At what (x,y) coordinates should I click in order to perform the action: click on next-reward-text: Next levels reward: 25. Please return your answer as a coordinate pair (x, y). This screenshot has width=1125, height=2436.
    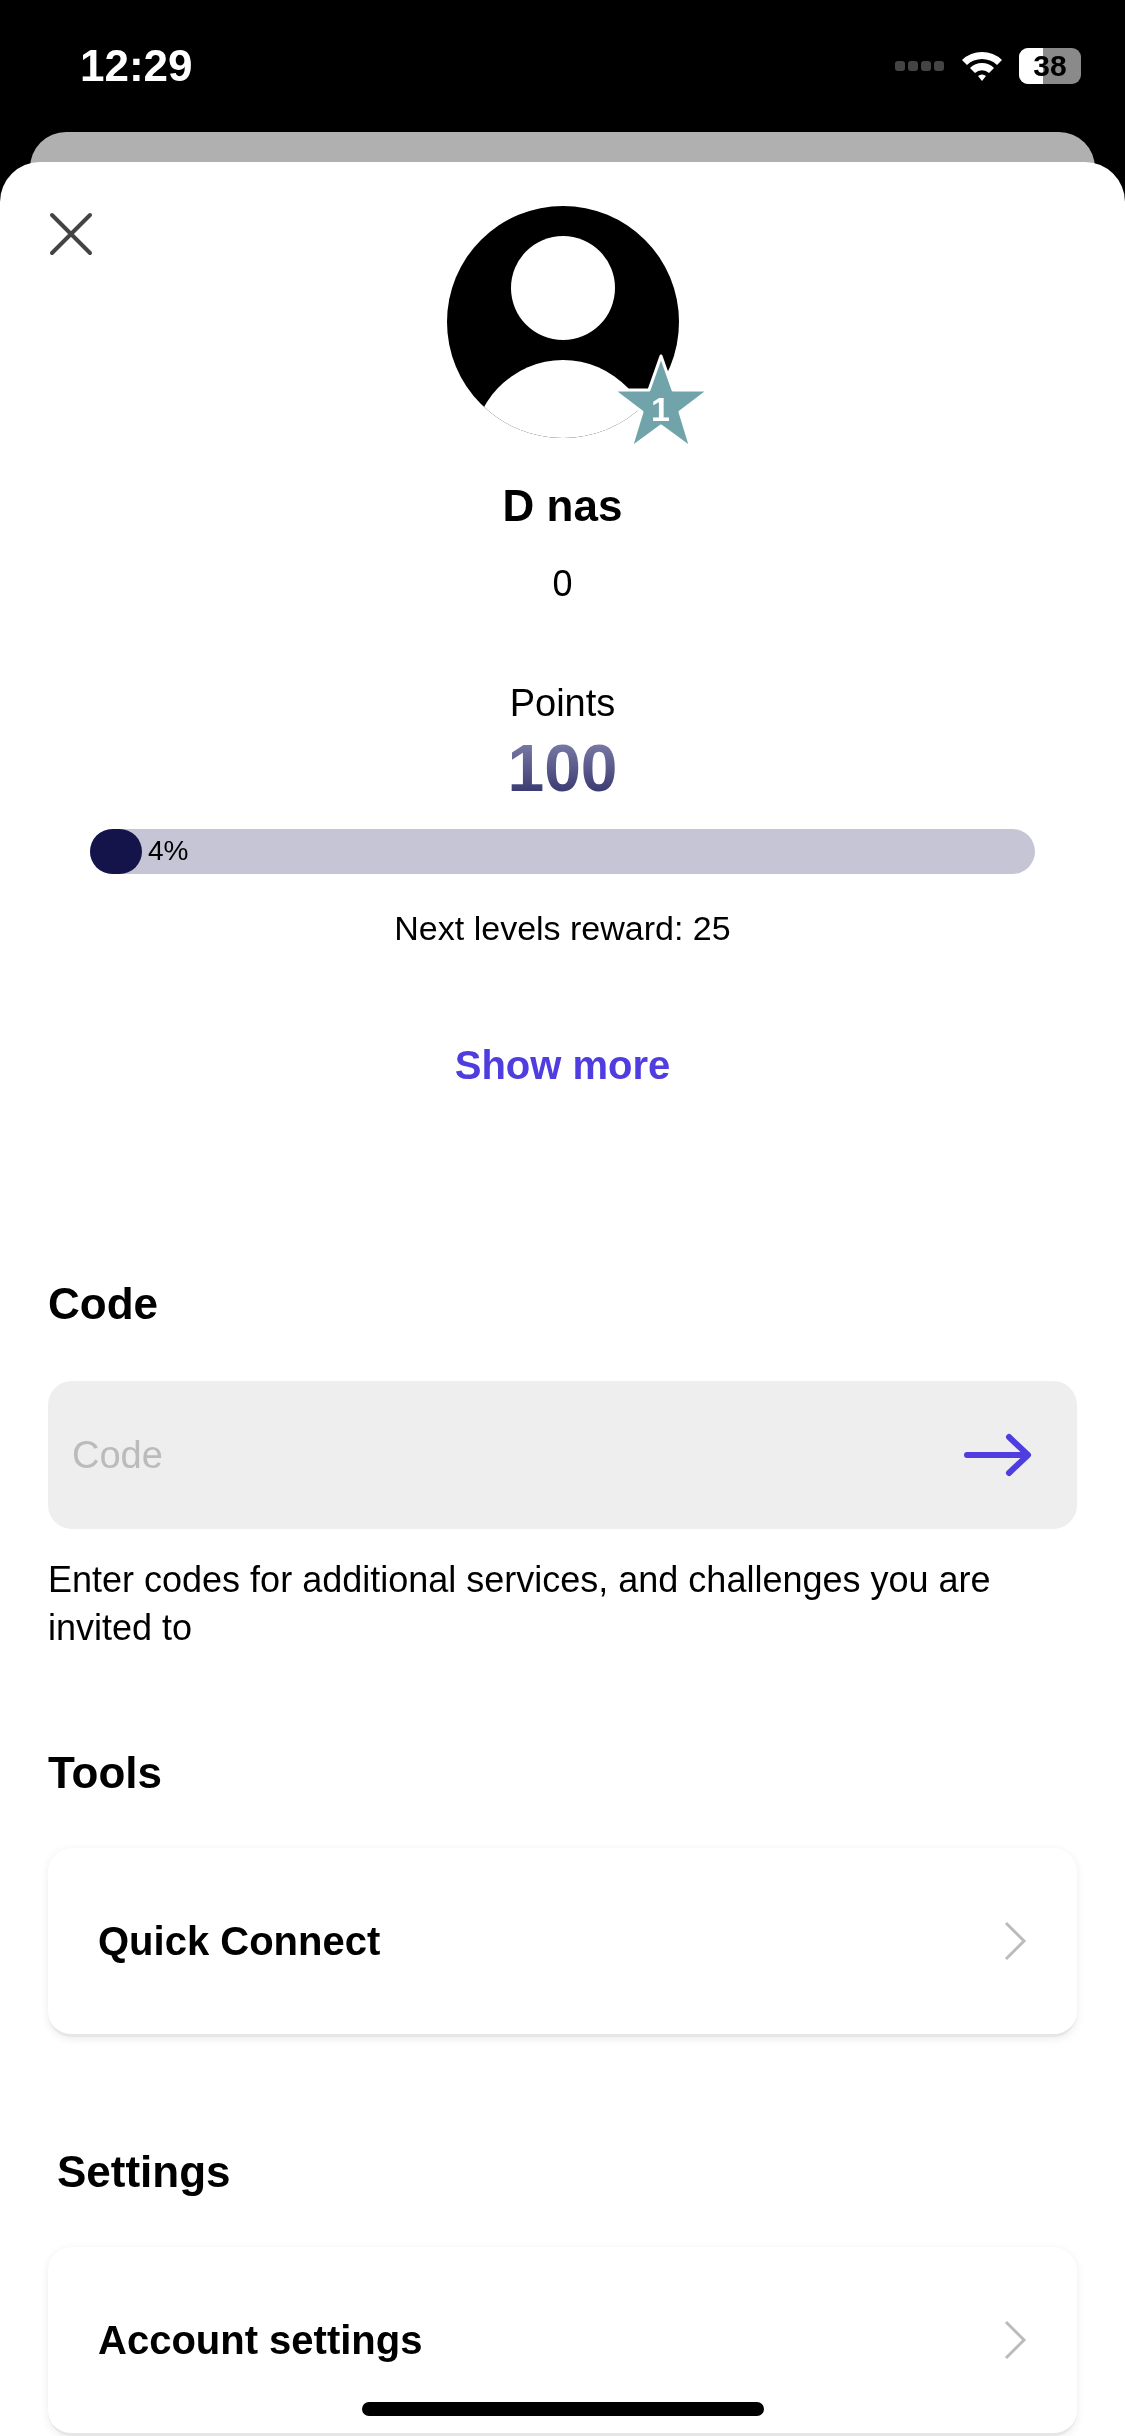
    Looking at the image, I should click on (562, 929).